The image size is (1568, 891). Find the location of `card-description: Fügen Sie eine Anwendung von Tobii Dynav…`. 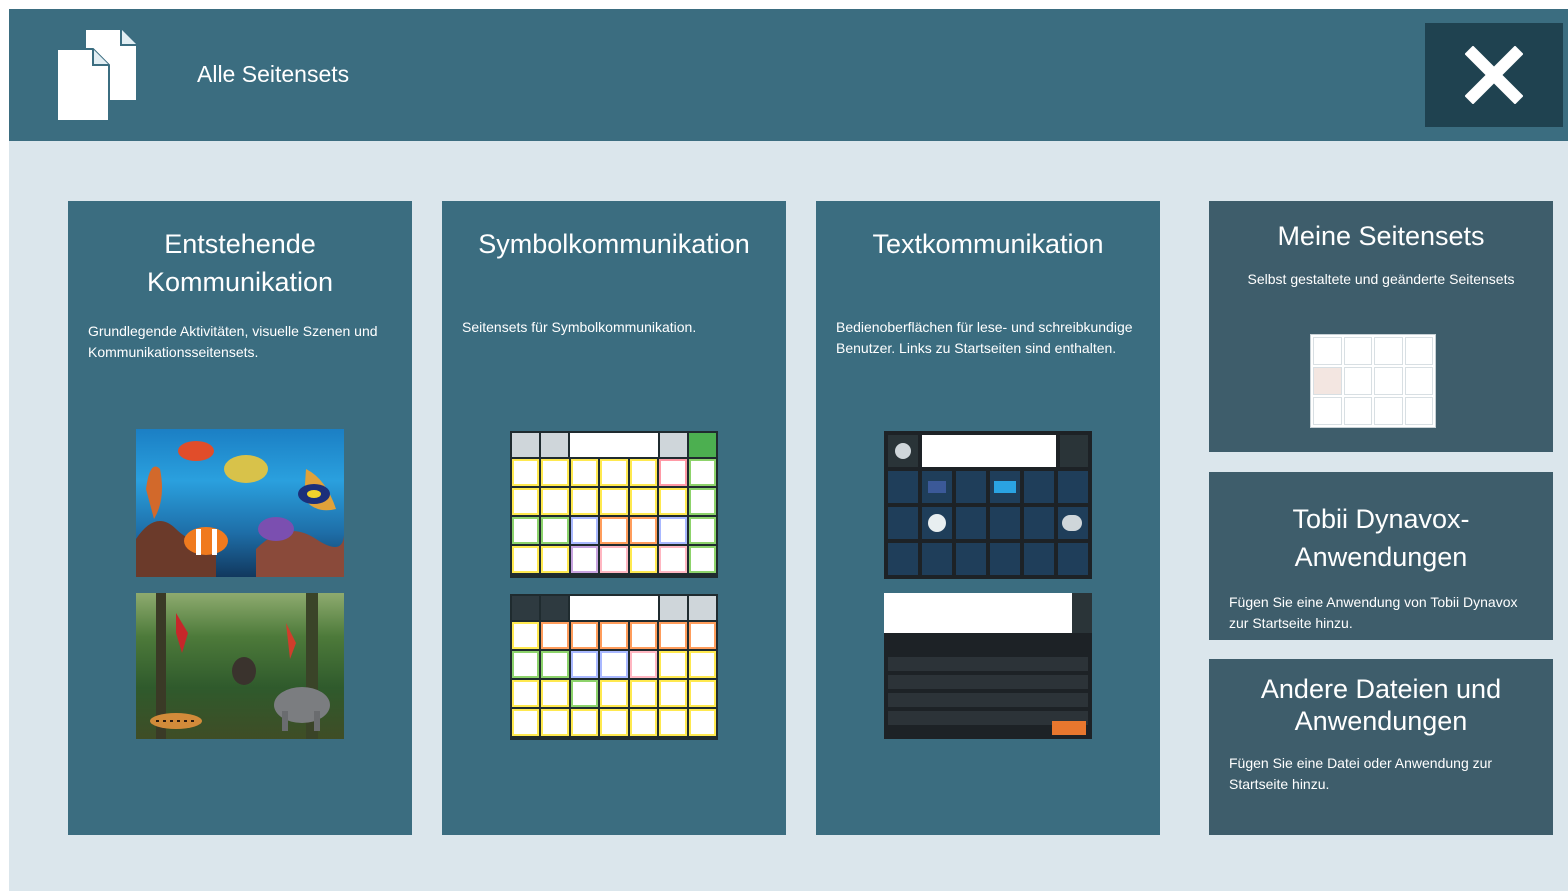

card-description: Fügen Sie eine Anwendung von Tobii Dynav… is located at coordinates (1373, 612).